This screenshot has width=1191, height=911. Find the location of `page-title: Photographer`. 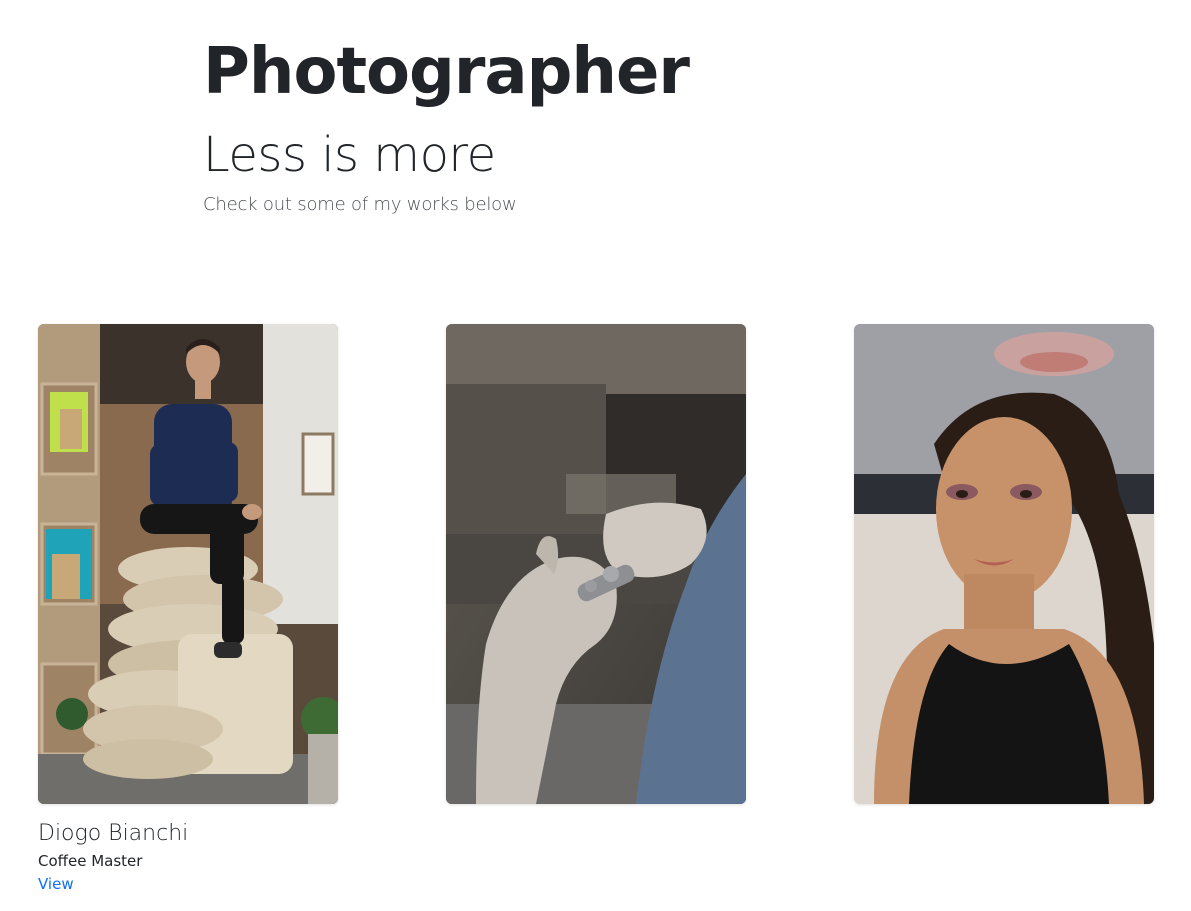

page-title: Photographer is located at coordinates (446, 72).